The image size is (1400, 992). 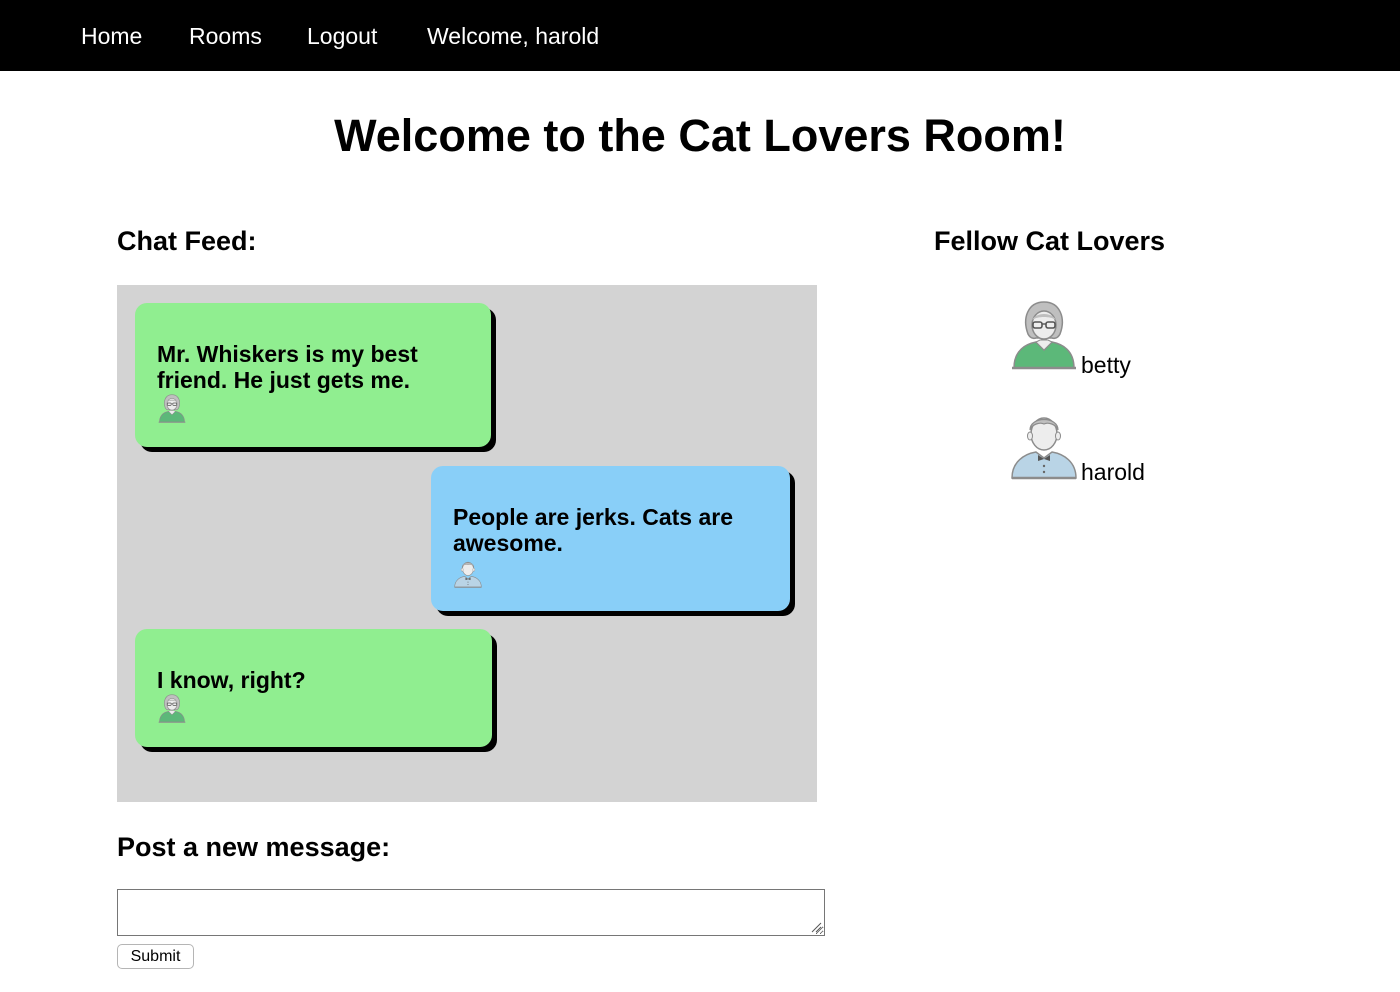 I want to click on members-heading: Fellow Cat Lovers, so click(x=1050, y=241).